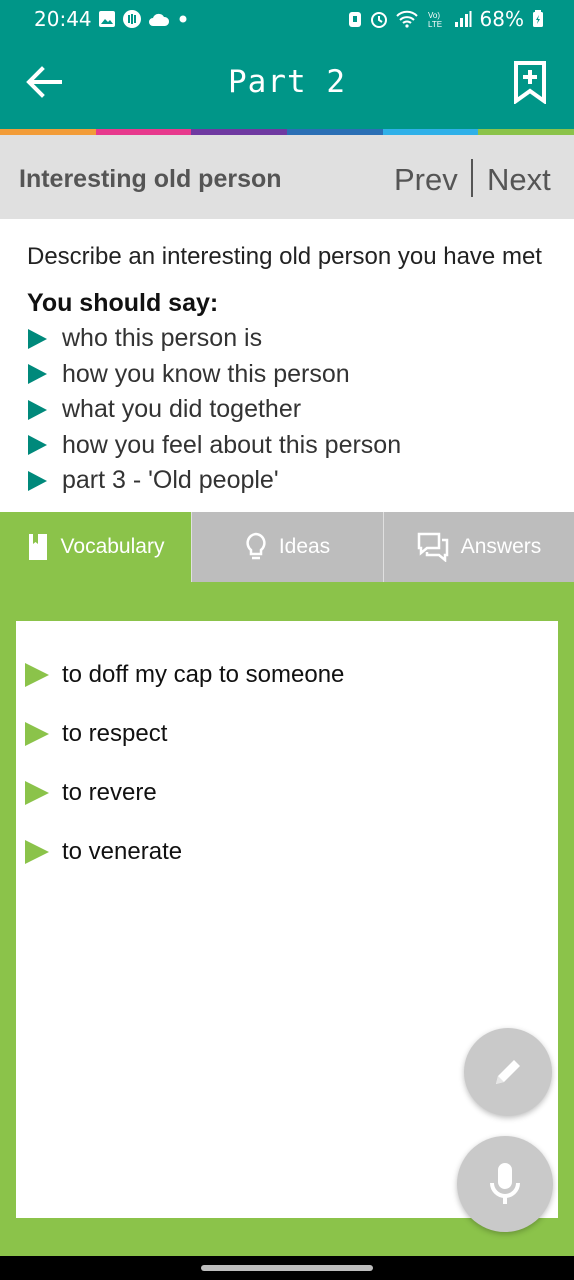  Describe the element at coordinates (183, 19) in the screenshot. I see `dot-icon` at that location.